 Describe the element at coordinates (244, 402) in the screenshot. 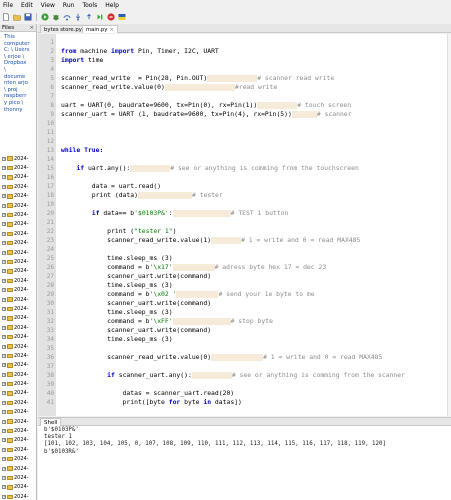

I see `code-line: 41 print([byte for byte in datas])` at that location.